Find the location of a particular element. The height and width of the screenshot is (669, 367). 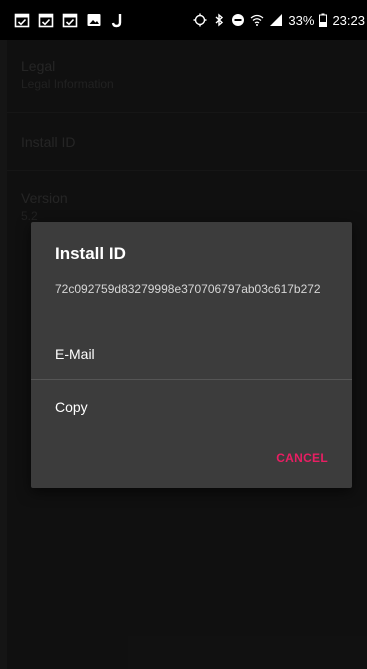

dialog-divider is located at coordinates (191, 379).